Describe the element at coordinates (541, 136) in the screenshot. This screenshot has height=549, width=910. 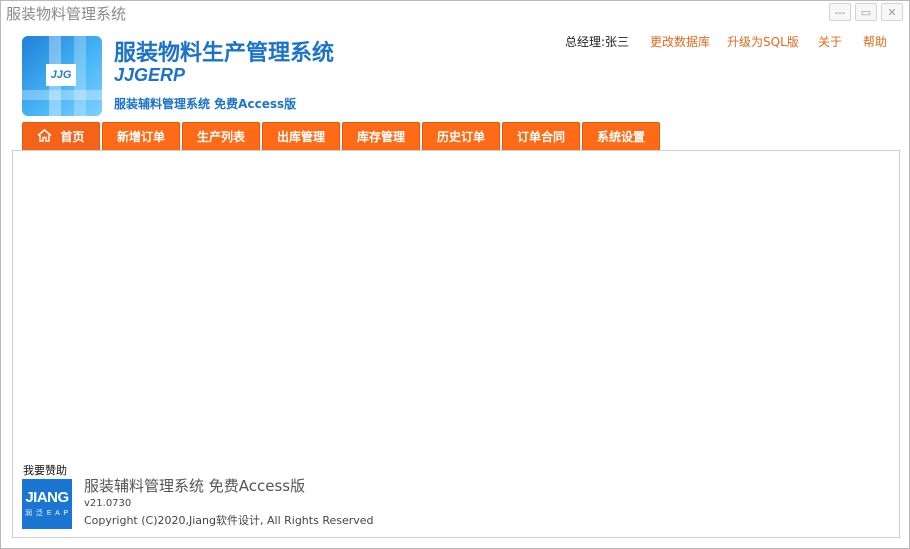
I see `tab-order-contract: 订单合同` at that location.